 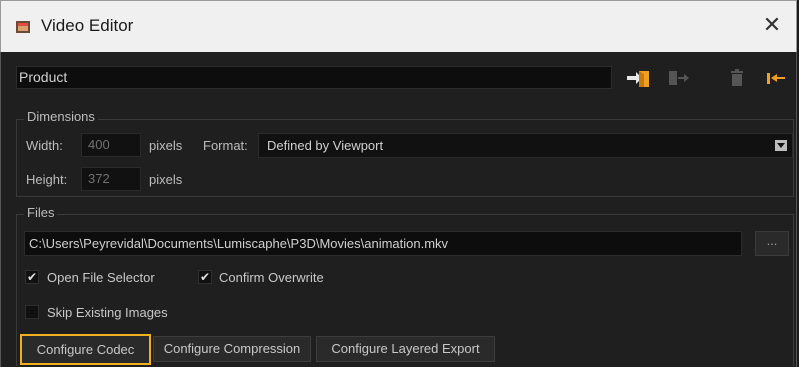 I want to click on skip-existing-images-checkbox, so click(x=32, y=312).